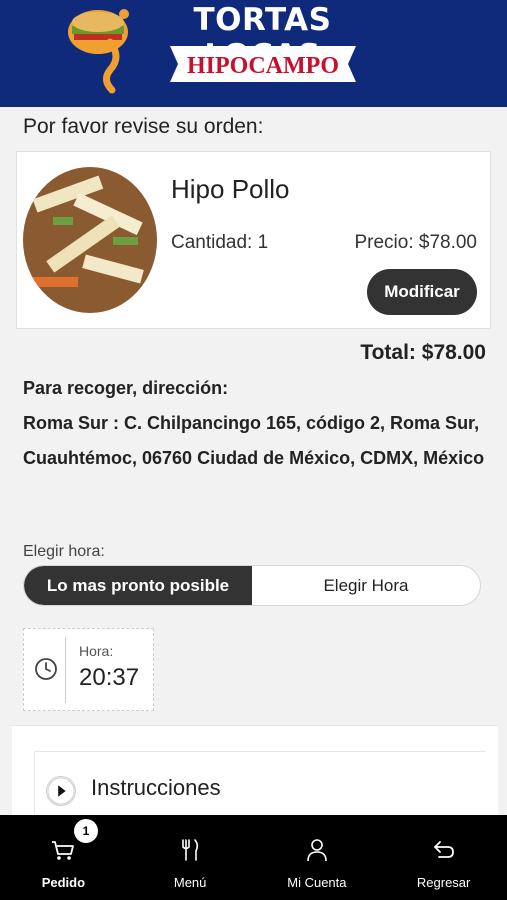 The width and height of the screenshot is (507, 900). Describe the element at coordinates (65, 670) in the screenshot. I see `hour-divider` at that location.